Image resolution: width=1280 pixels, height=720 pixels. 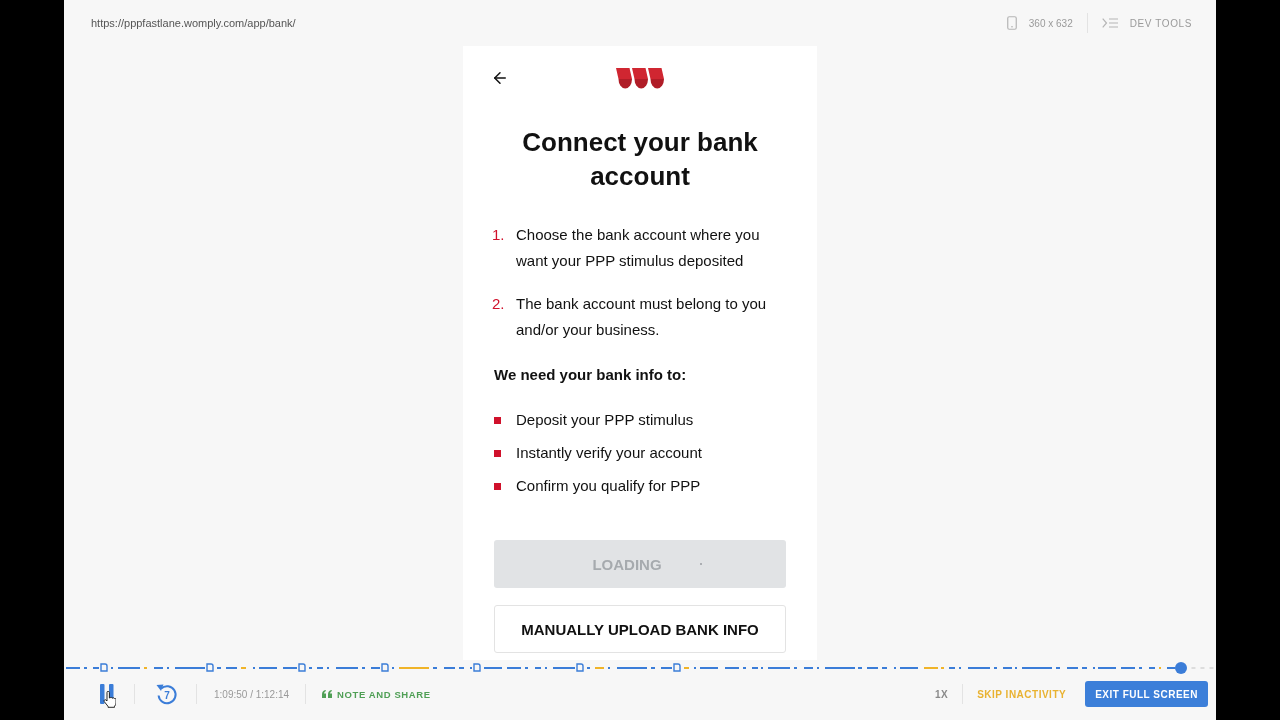 I want to click on page-title: Connect your bank account, so click(x=640, y=159).